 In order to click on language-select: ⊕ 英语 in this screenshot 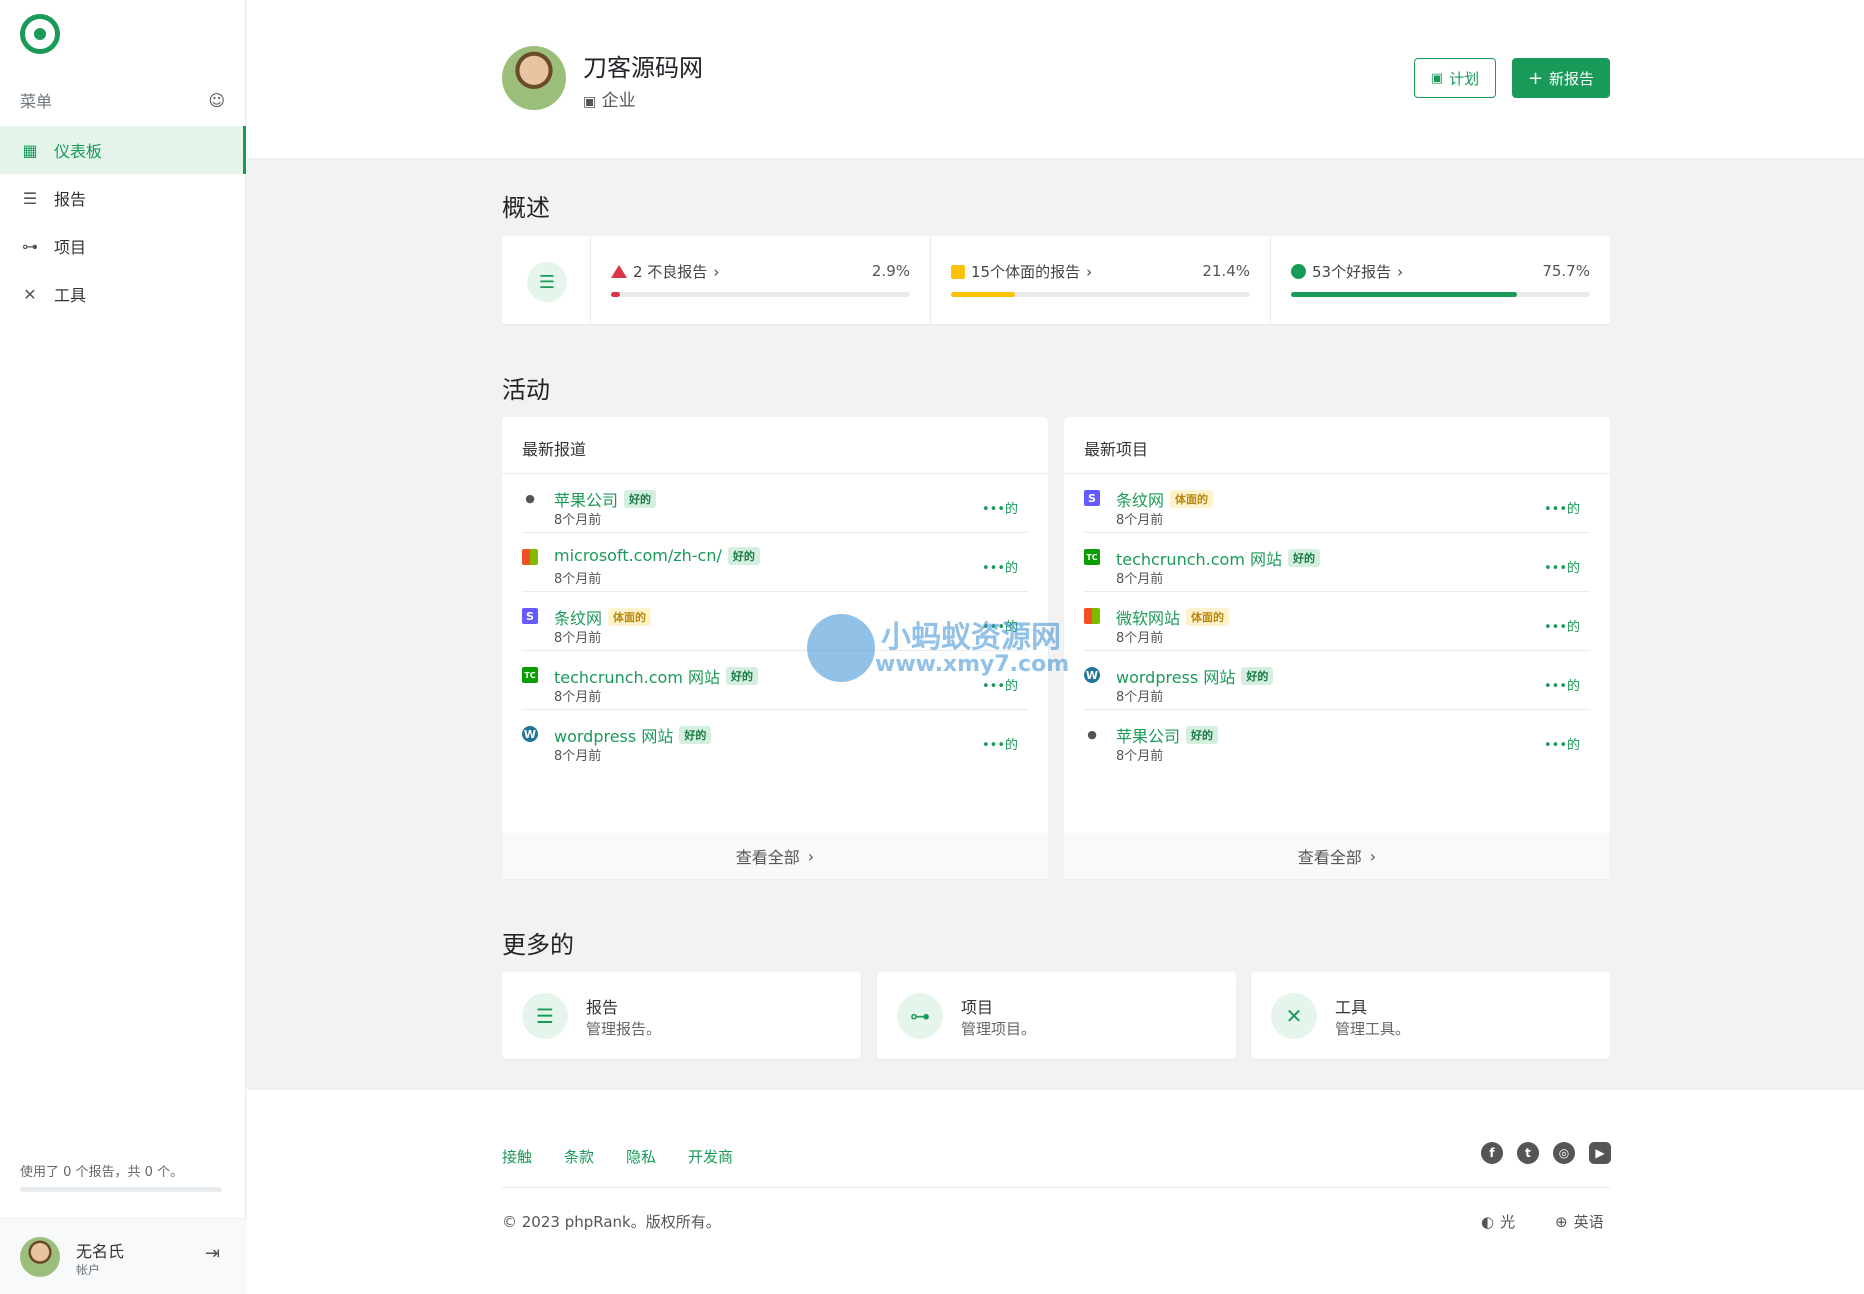, I will do `click(1579, 1221)`.